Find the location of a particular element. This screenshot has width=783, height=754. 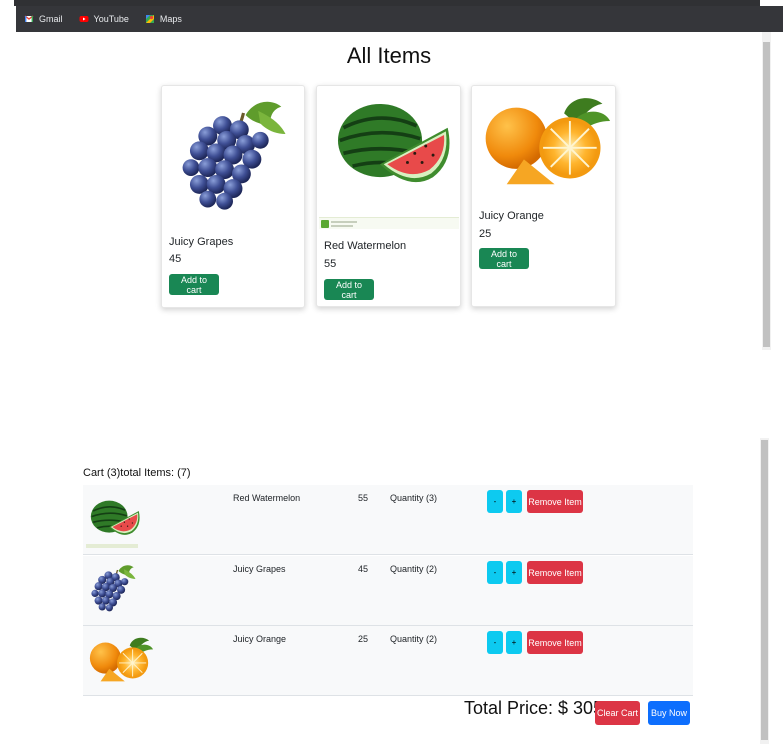

bookmark-gmail: Gmail is located at coordinates (43, 19).